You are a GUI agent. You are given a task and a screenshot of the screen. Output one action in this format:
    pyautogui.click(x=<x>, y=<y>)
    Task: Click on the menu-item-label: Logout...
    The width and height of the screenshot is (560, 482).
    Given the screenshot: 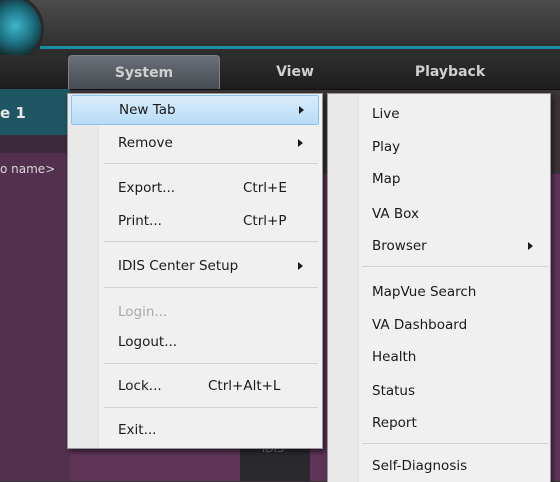 What is the action you would take?
    pyautogui.click(x=148, y=342)
    